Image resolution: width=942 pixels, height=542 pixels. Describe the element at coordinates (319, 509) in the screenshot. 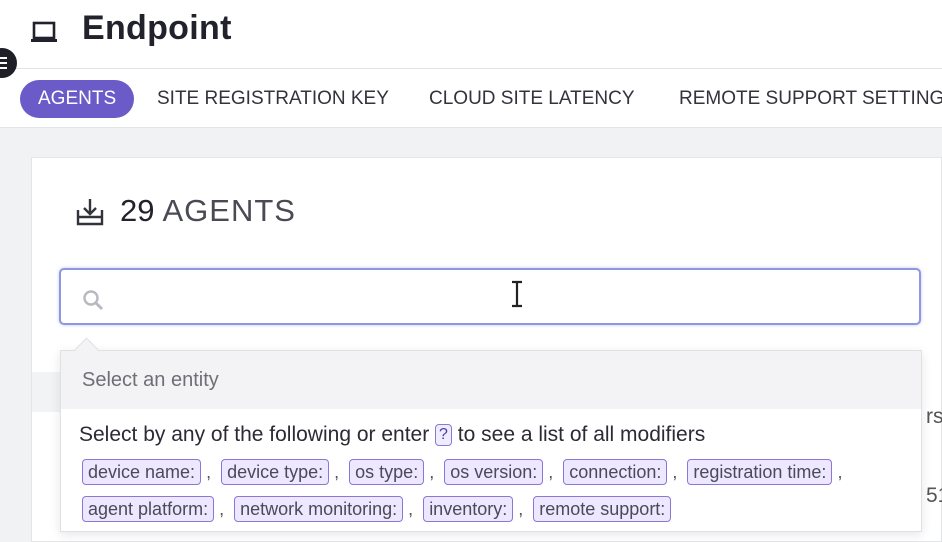

I see `modifier-chip-network-monitoring: network monitoring:` at that location.